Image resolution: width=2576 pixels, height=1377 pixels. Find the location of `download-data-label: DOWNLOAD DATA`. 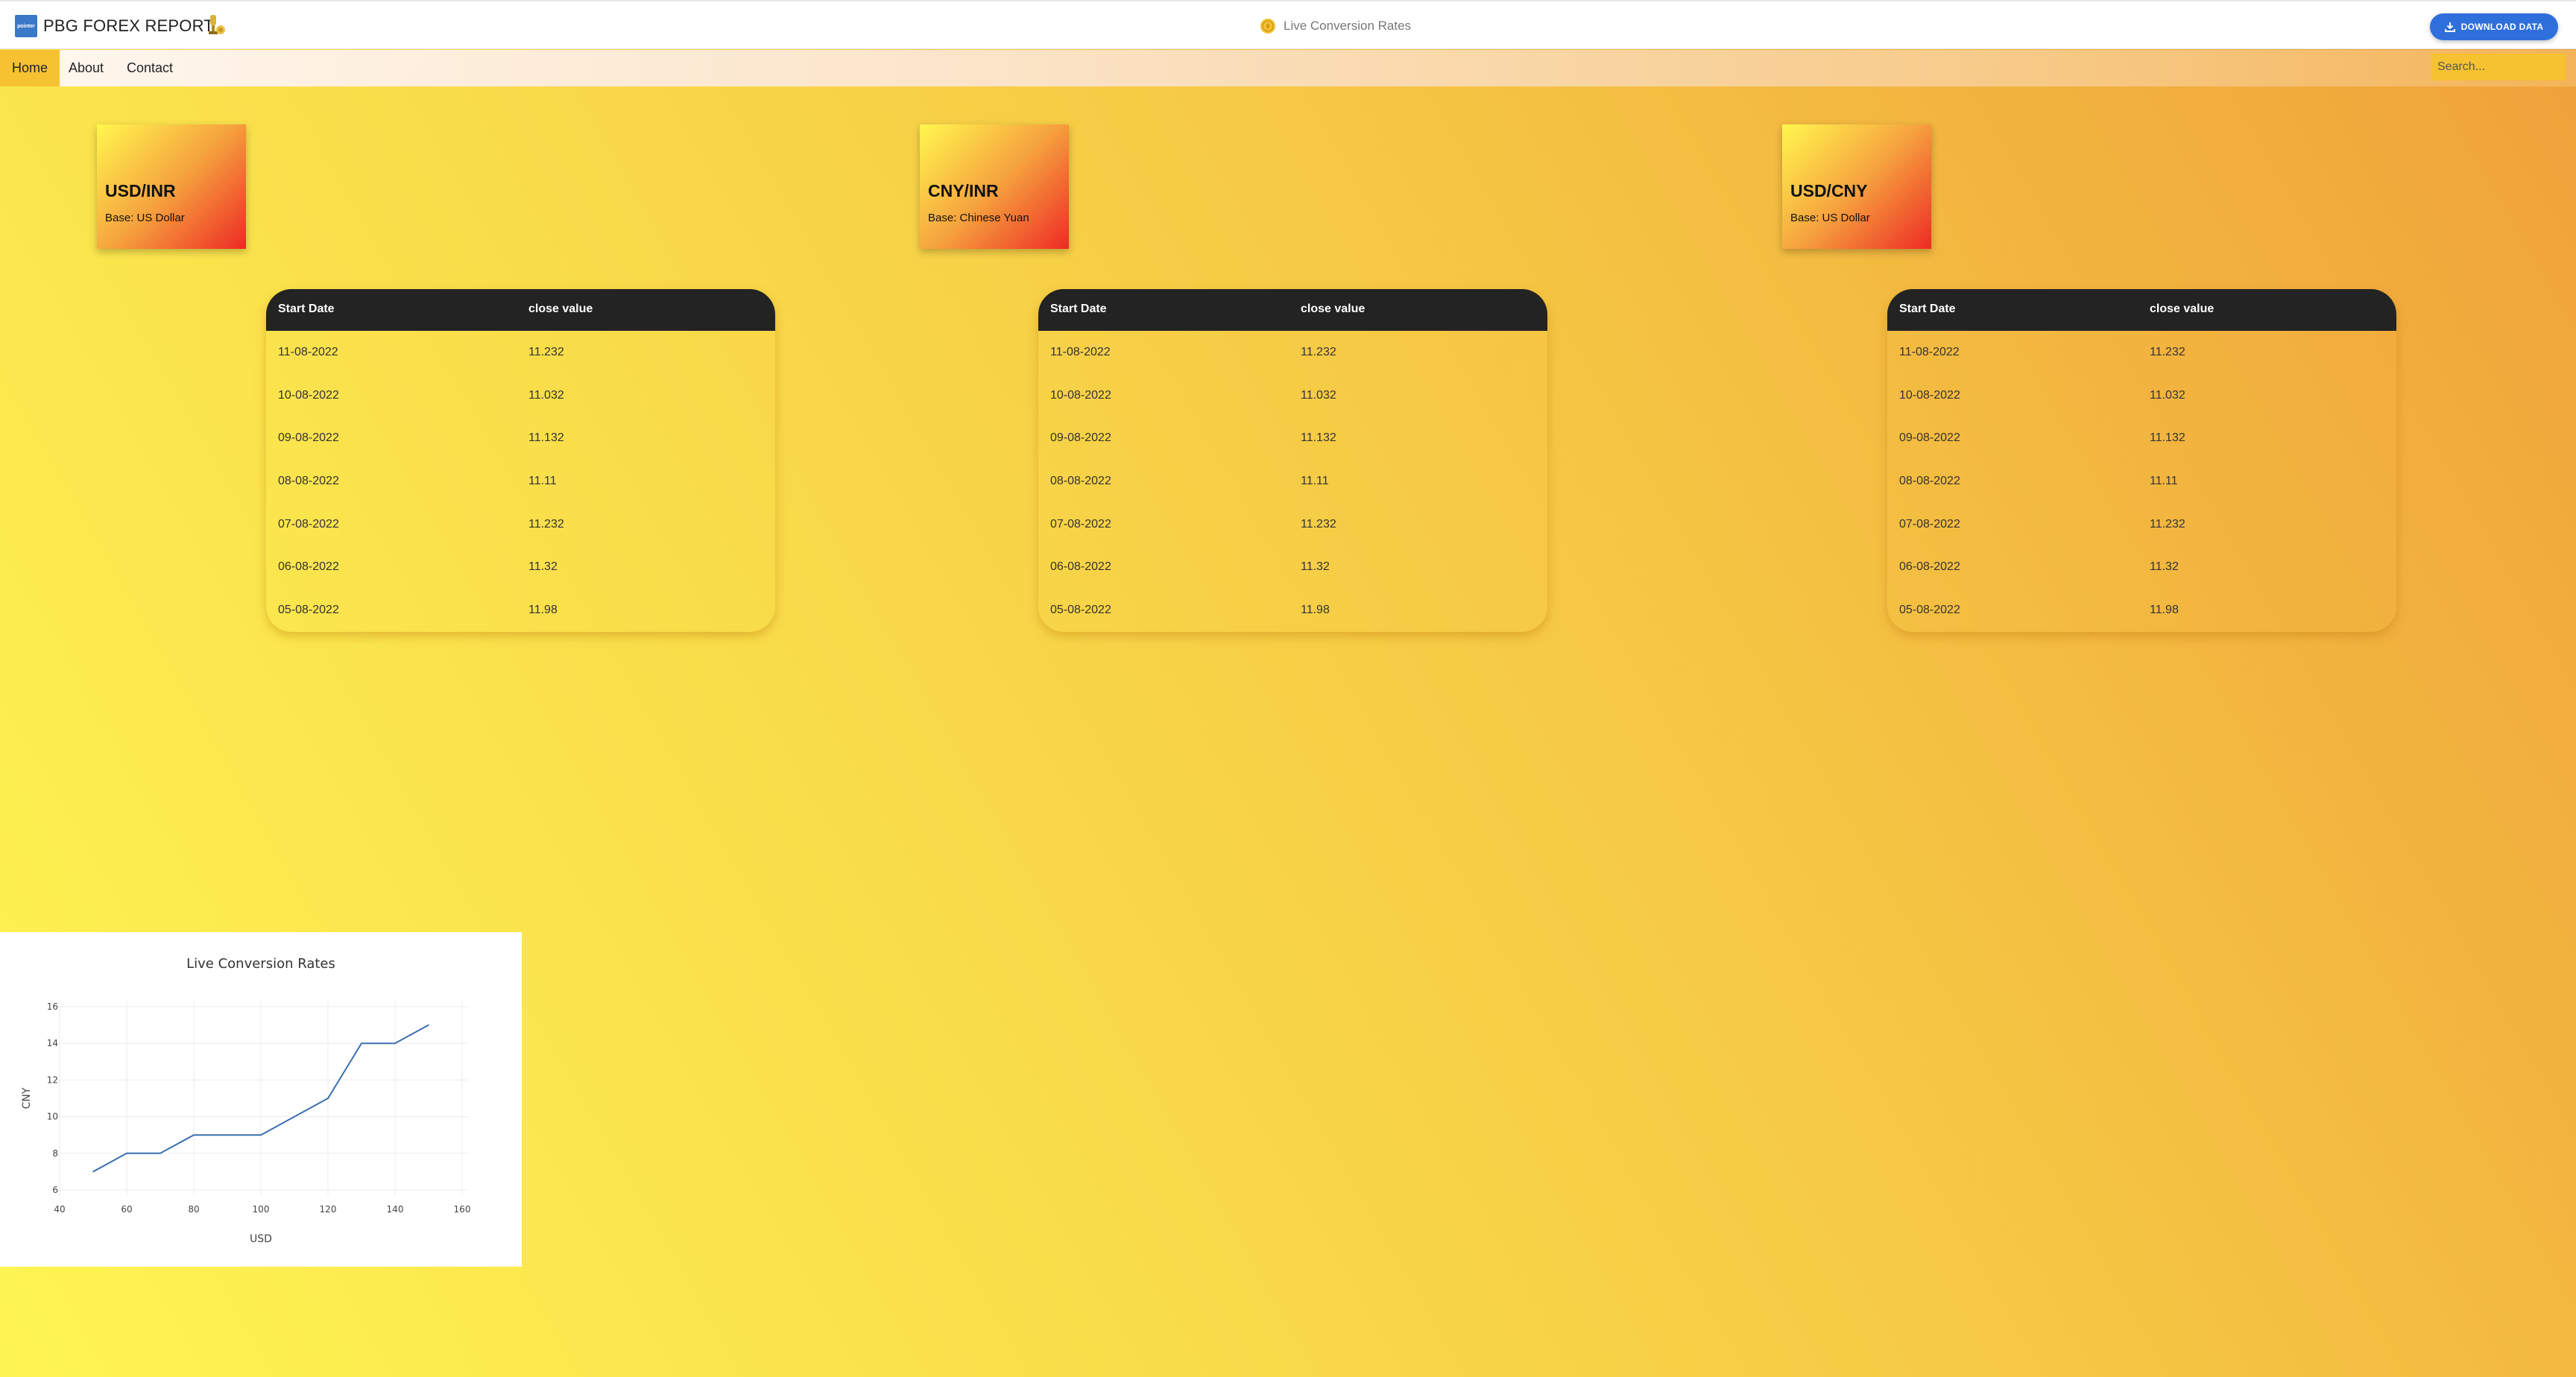

download-data-label: DOWNLOAD DATA is located at coordinates (2502, 27).